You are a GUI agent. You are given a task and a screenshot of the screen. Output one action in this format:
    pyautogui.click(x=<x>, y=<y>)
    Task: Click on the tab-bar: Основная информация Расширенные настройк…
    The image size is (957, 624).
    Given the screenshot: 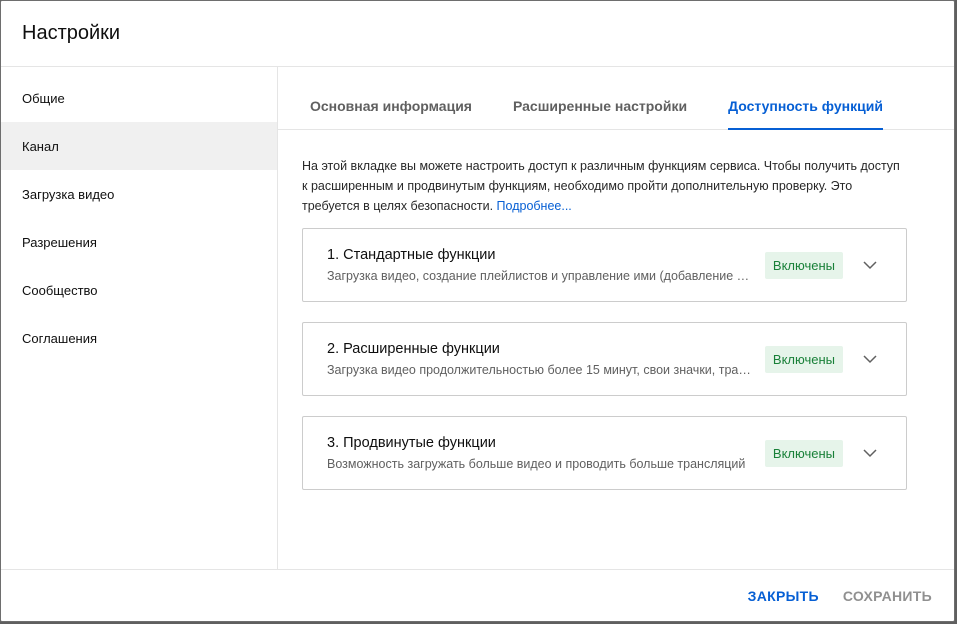 What is the action you would take?
    pyautogui.click(x=616, y=98)
    